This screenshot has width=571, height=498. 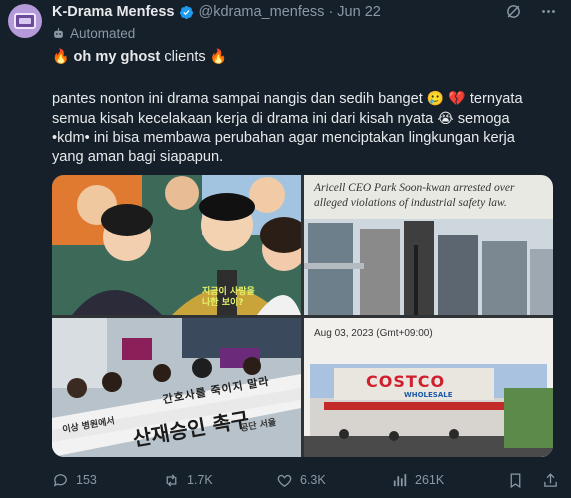 I want to click on reply-count: 153, so click(x=86, y=480).